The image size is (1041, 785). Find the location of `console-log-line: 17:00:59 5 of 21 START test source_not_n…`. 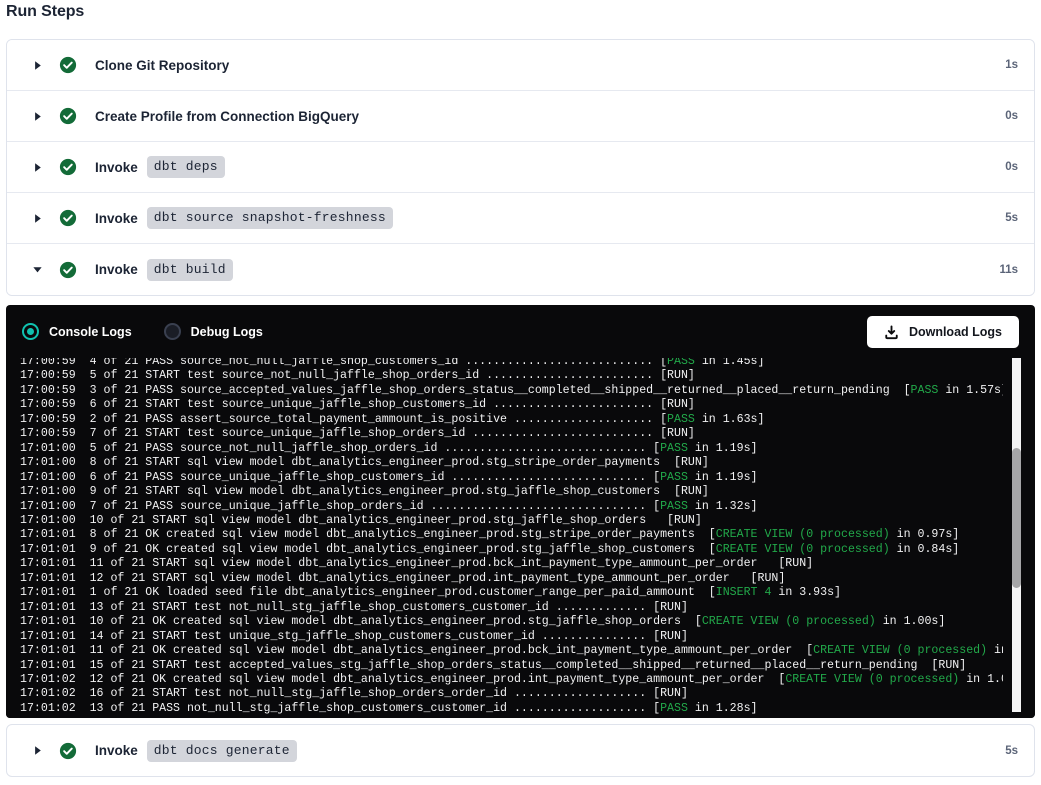

console-log-line: 17:00:59 5 of 21 START test source_not_n… is located at coordinates (357, 376).